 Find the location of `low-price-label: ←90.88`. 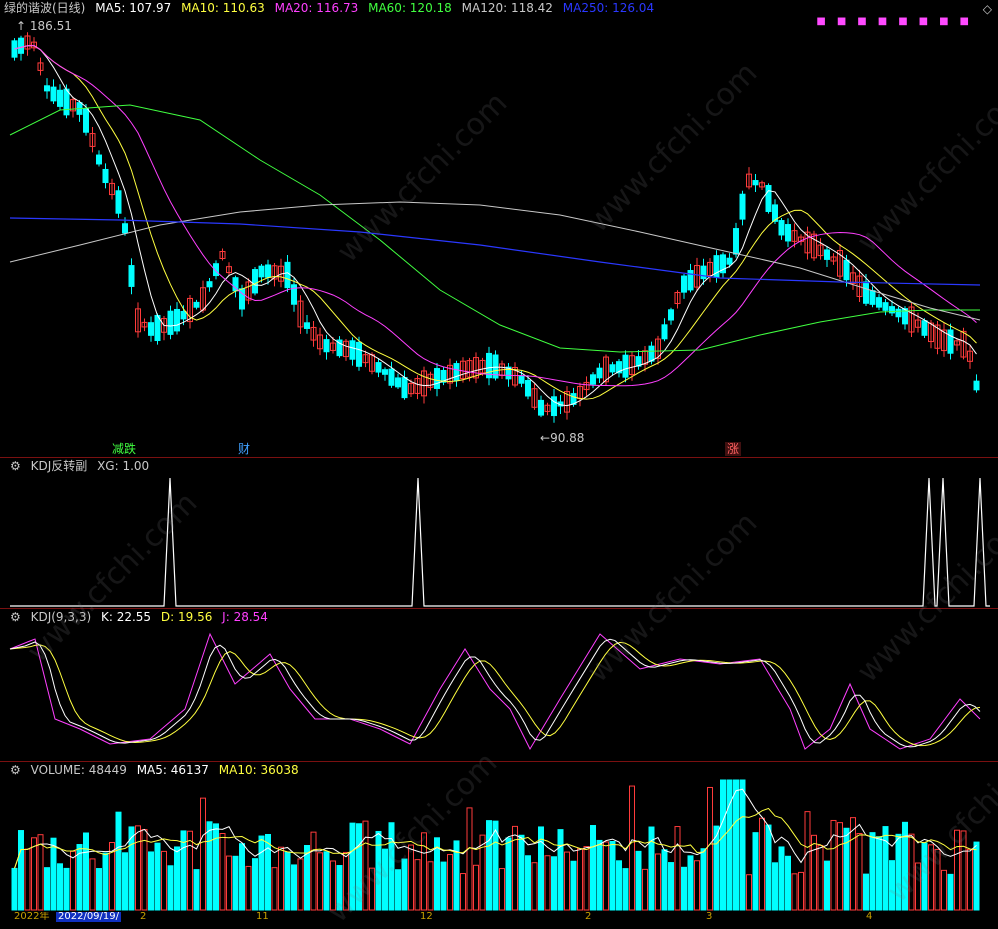

low-price-label: ←90.88 is located at coordinates (562, 438).